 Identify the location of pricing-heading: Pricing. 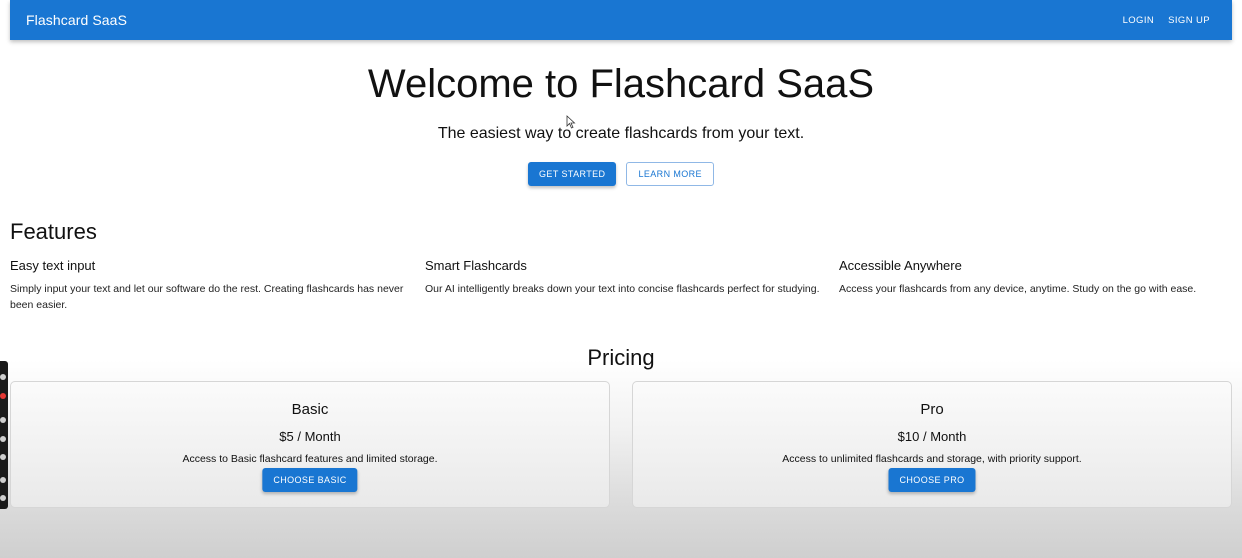
(621, 357).